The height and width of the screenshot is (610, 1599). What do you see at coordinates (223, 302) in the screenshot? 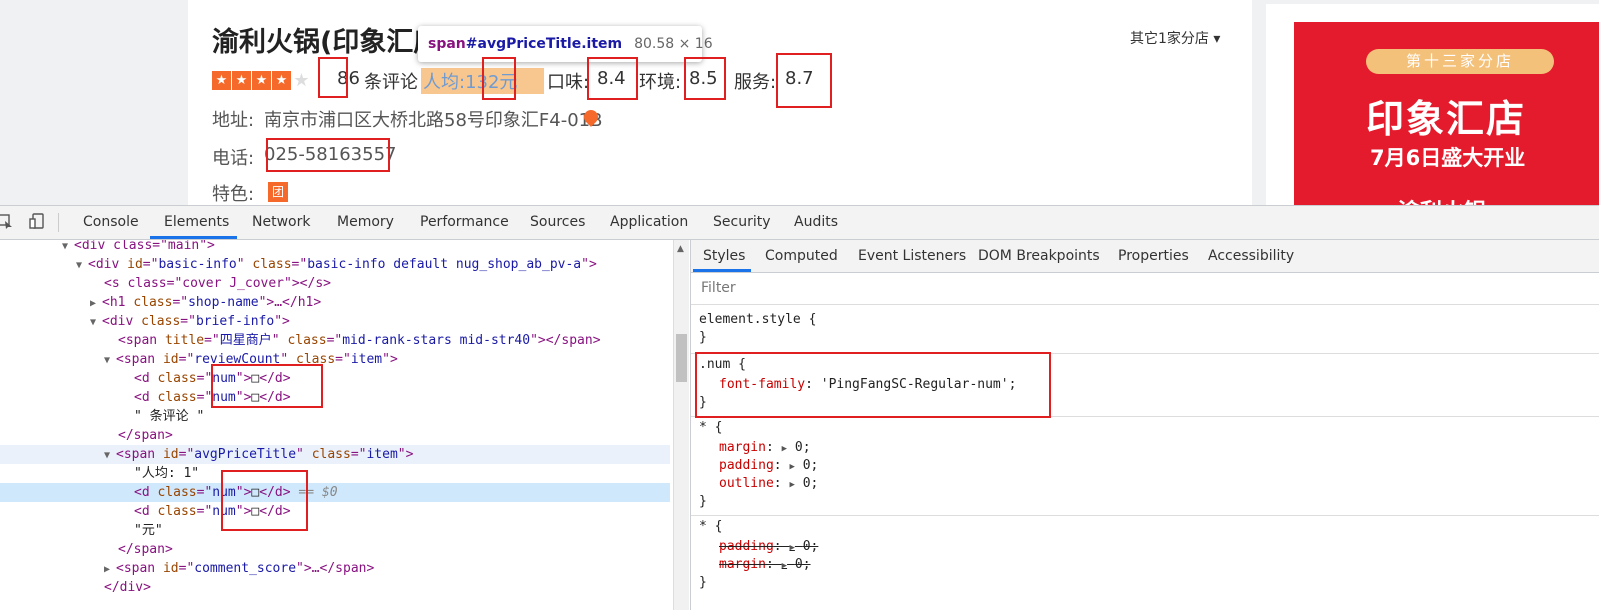
I see `dom-attr-value: shop-name` at bounding box center [223, 302].